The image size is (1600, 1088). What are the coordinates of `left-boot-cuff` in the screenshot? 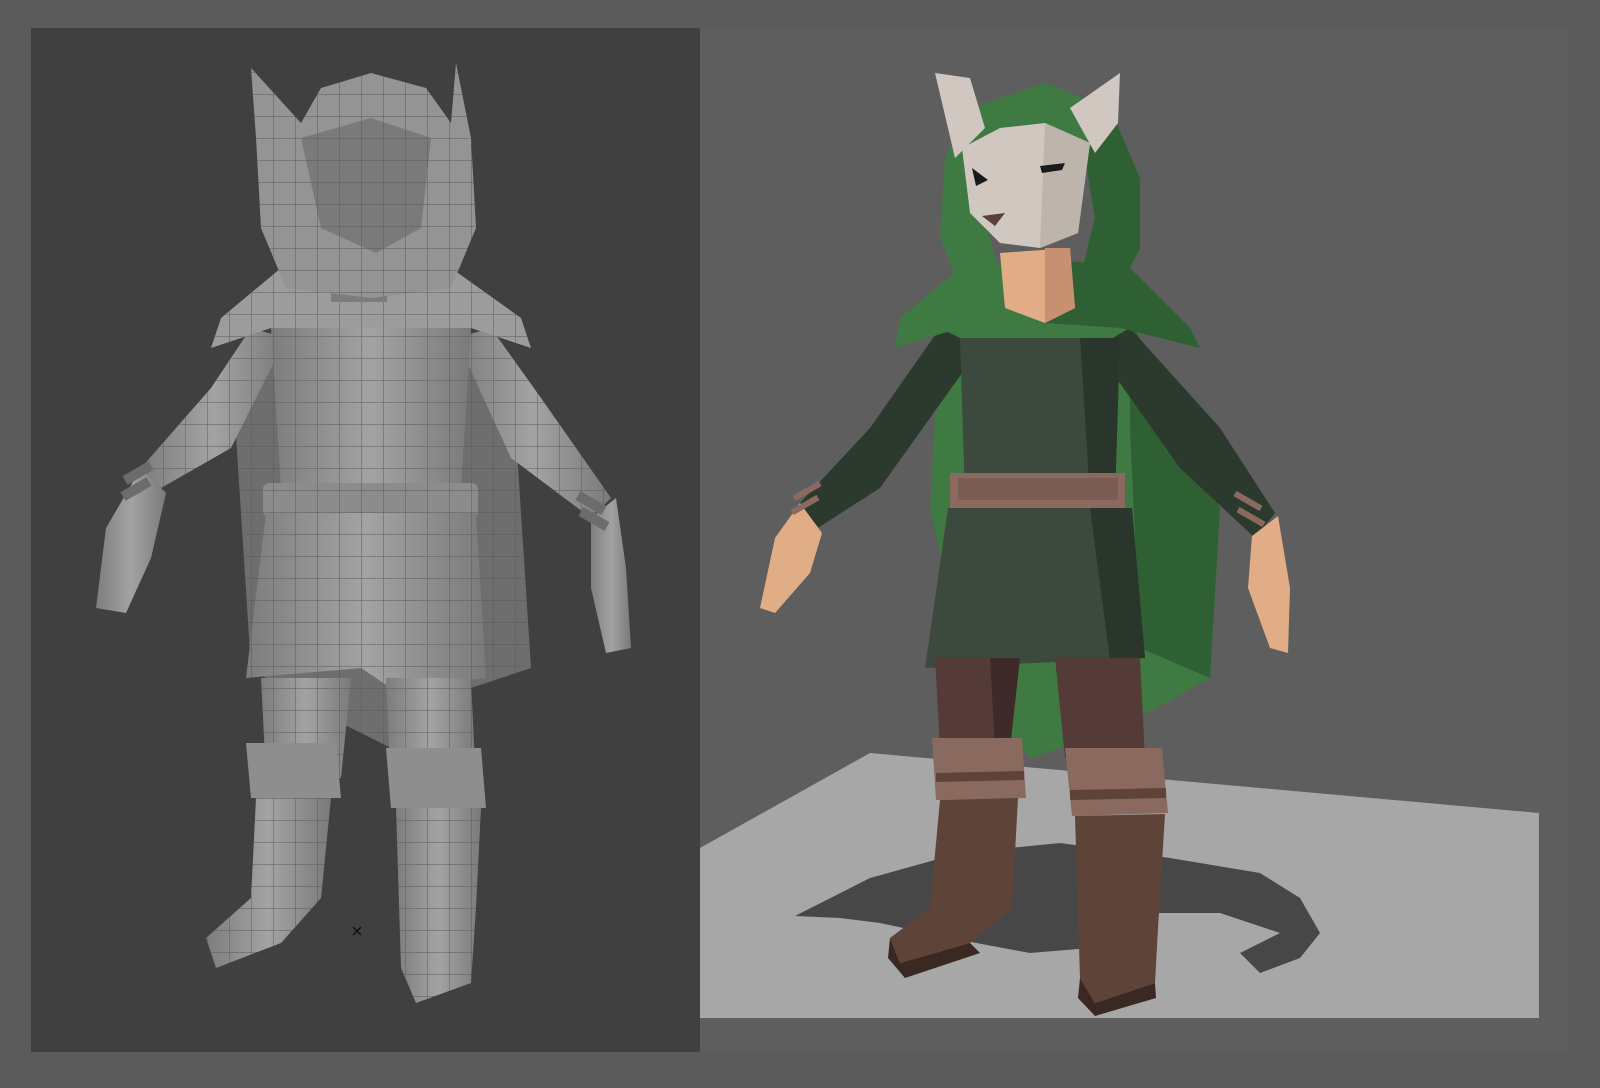 It's located at (979, 769).